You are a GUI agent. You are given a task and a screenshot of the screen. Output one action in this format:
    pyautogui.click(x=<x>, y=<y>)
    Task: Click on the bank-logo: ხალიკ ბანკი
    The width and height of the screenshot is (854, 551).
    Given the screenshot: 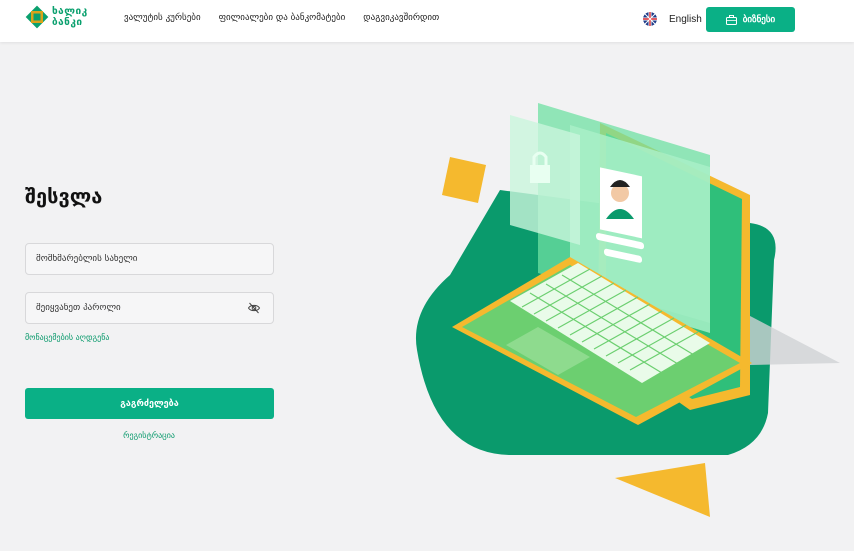 What is the action you would take?
    pyautogui.click(x=65, y=20)
    